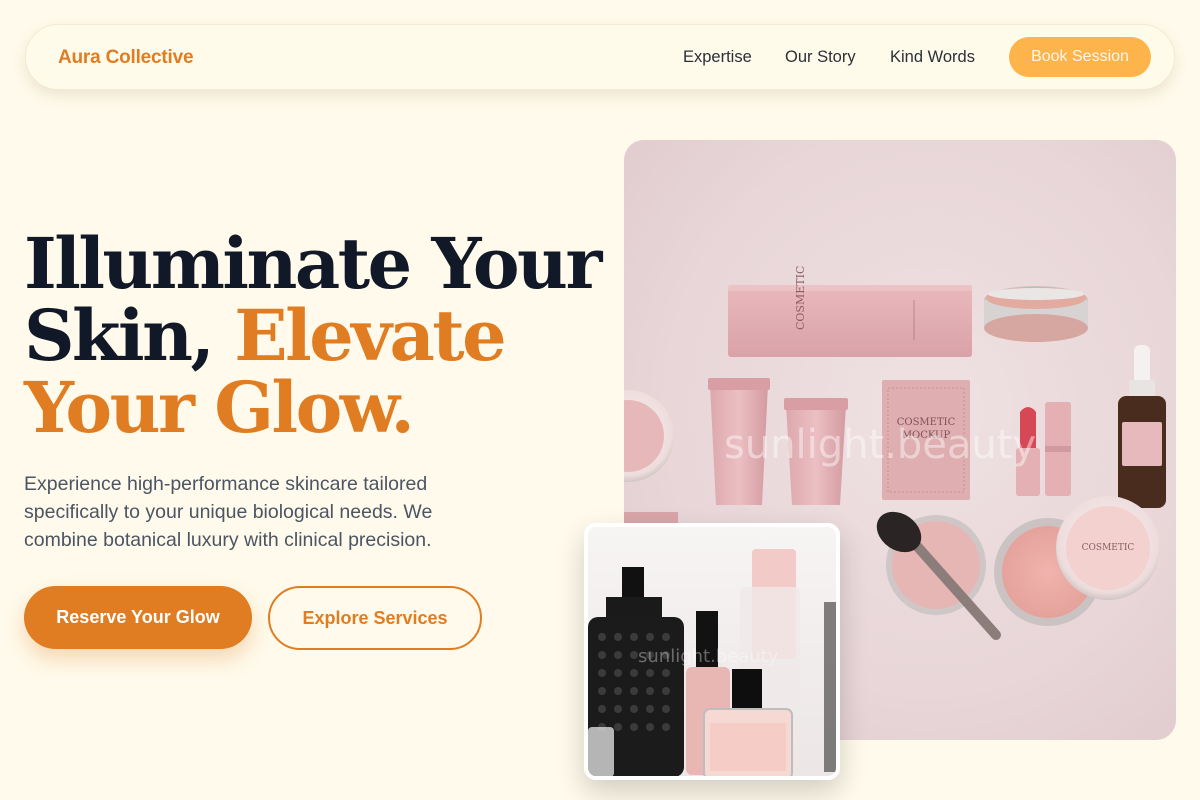 The width and height of the screenshot is (1200, 800). What do you see at coordinates (1080, 57) in the screenshot?
I see `book-session-button: Book Session` at bounding box center [1080, 57].